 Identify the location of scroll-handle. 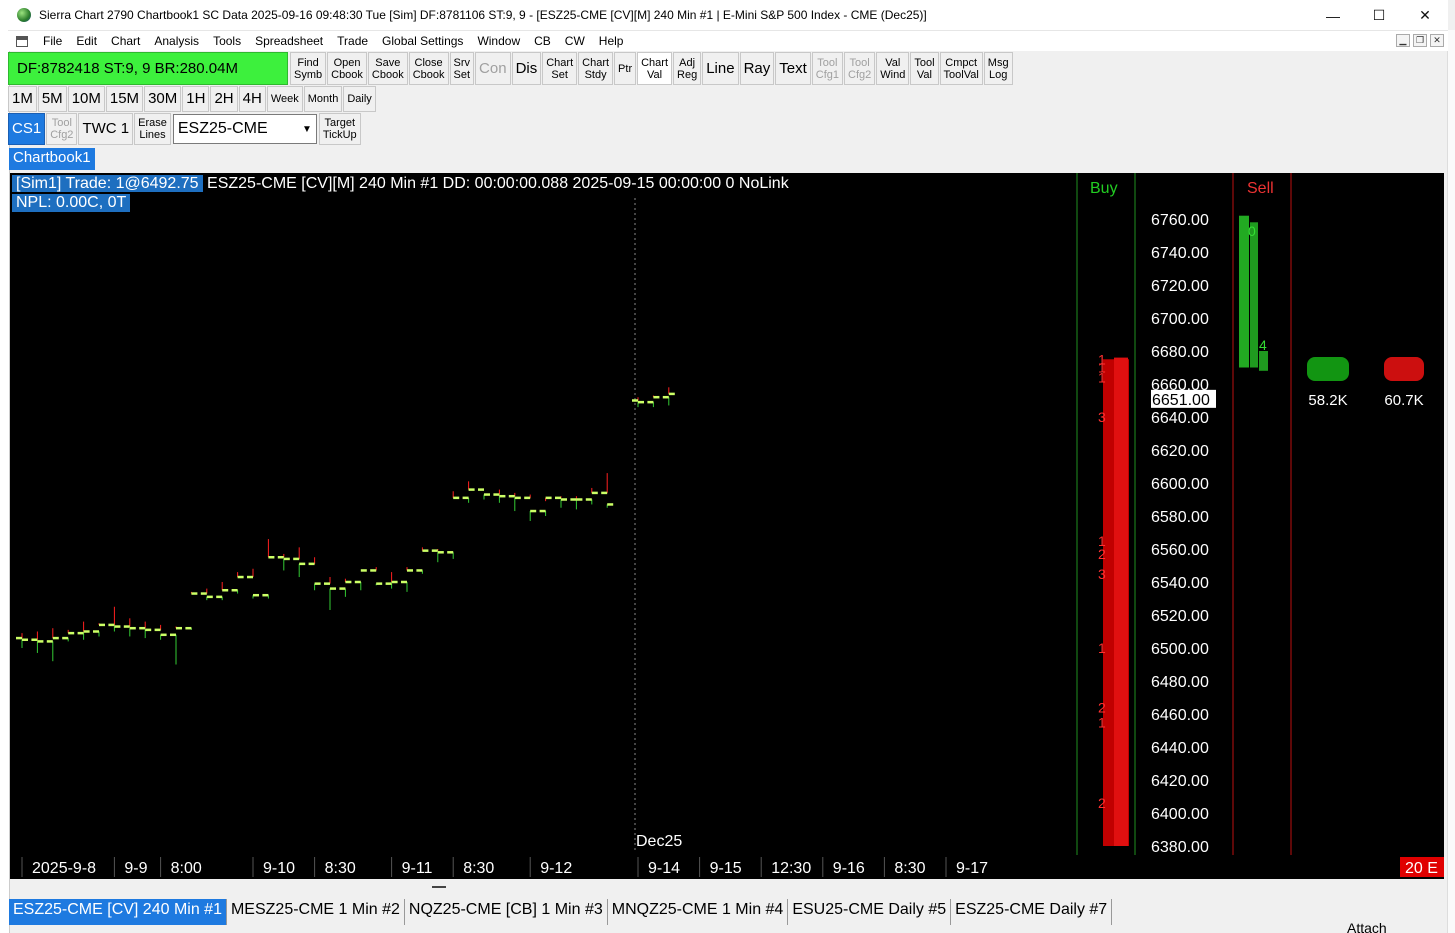
(439, 887).